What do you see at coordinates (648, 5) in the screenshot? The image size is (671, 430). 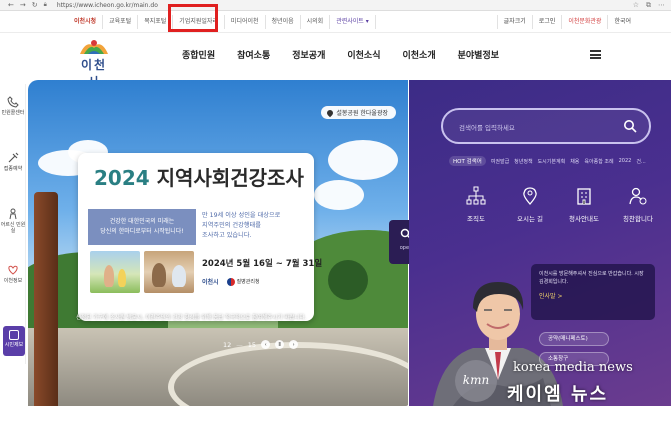 I see `extensions-icon: ⧉` at bounding box center [648, 5].